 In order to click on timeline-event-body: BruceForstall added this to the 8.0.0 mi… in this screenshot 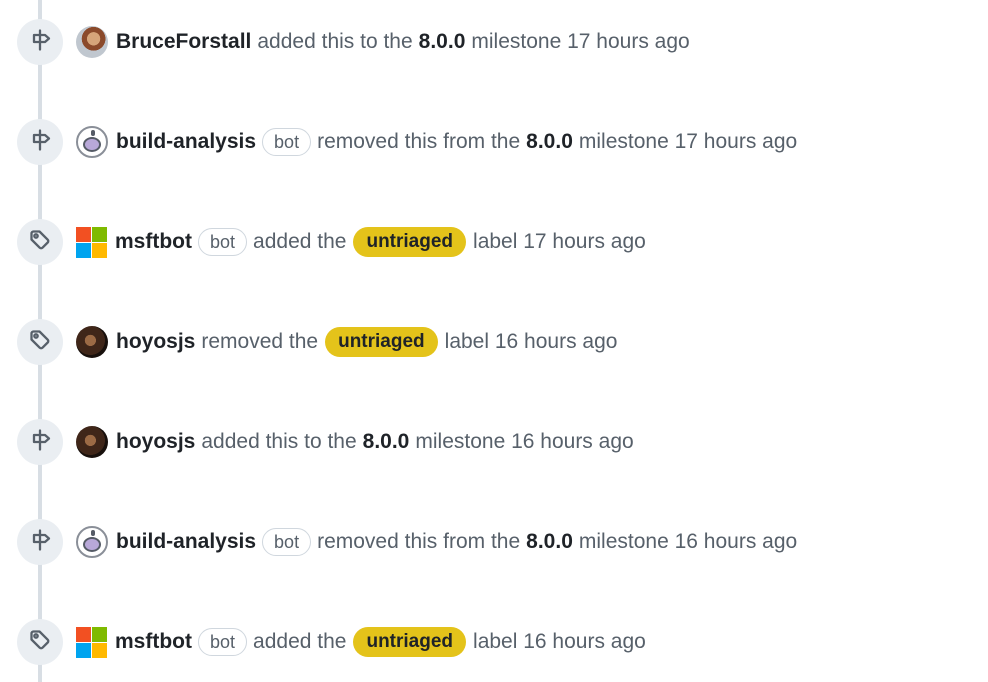, I will do `click(383, 42)`.